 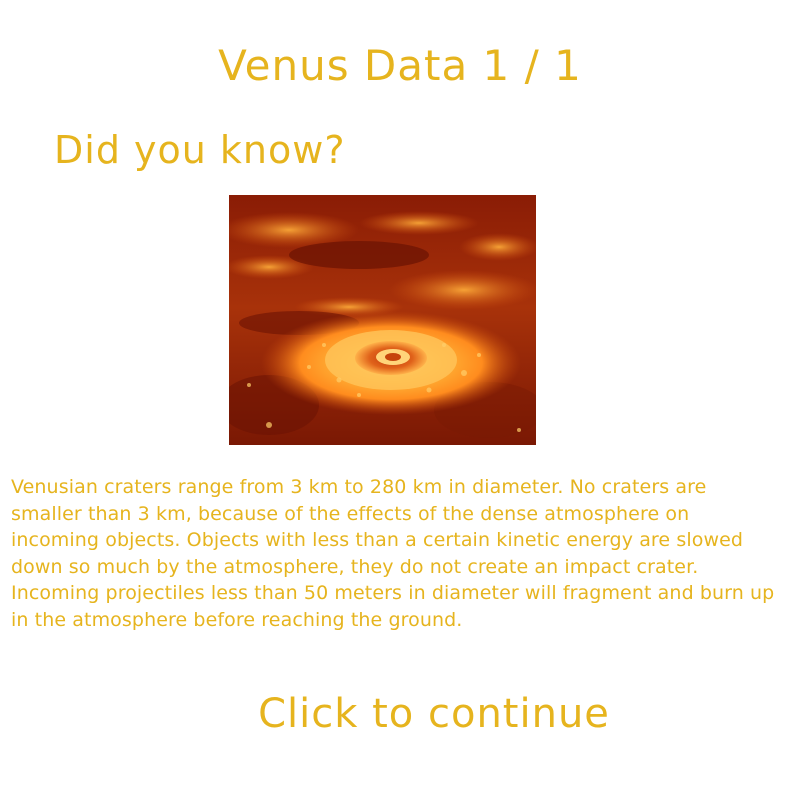 I want to click on page-title: Venus Data 1 / 1, so click(x=400, y=65).